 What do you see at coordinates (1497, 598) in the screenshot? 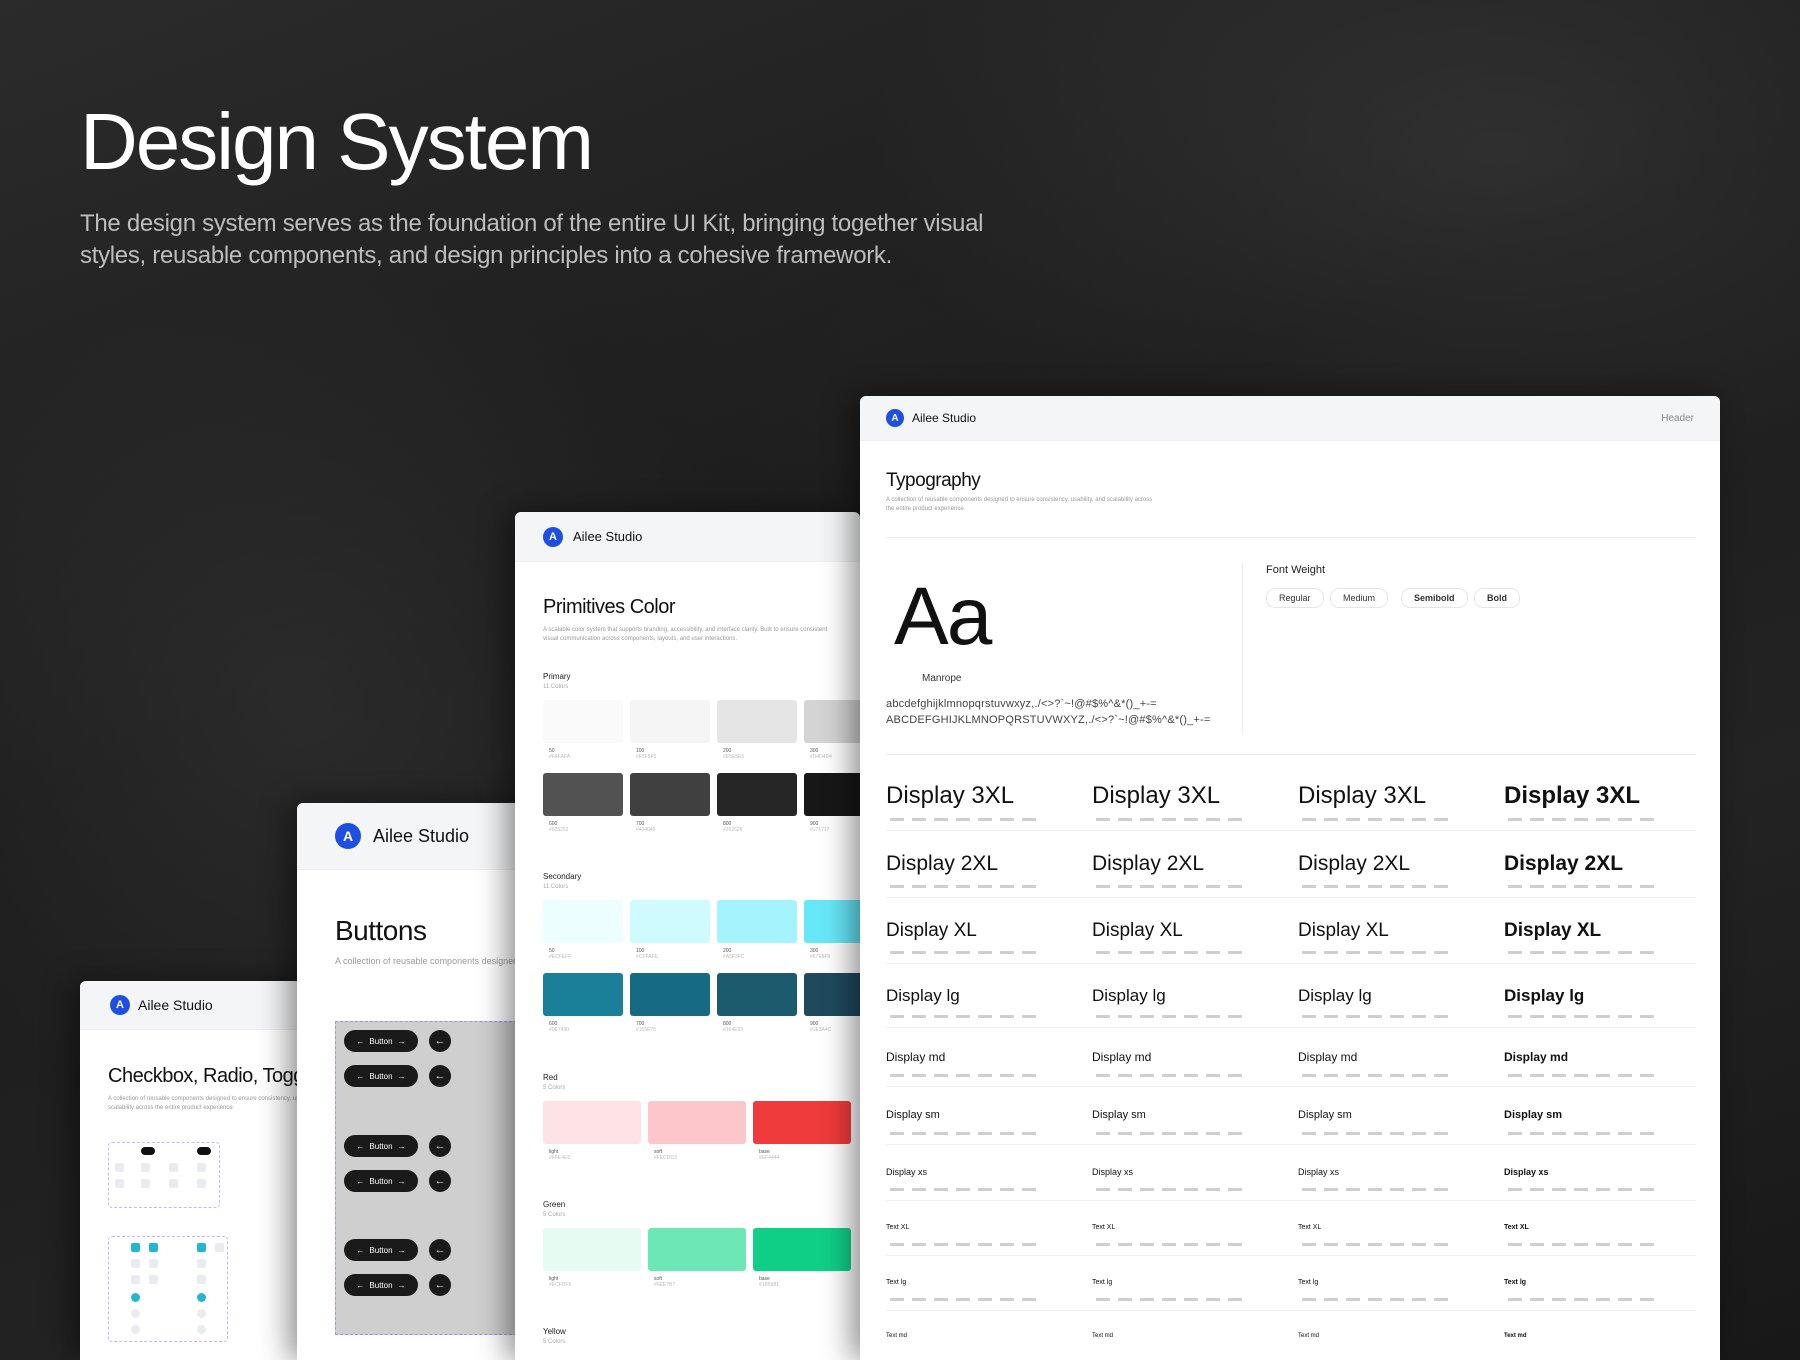
I see `weight-chip-bold: Bold` at bounding box center [1497, 598].